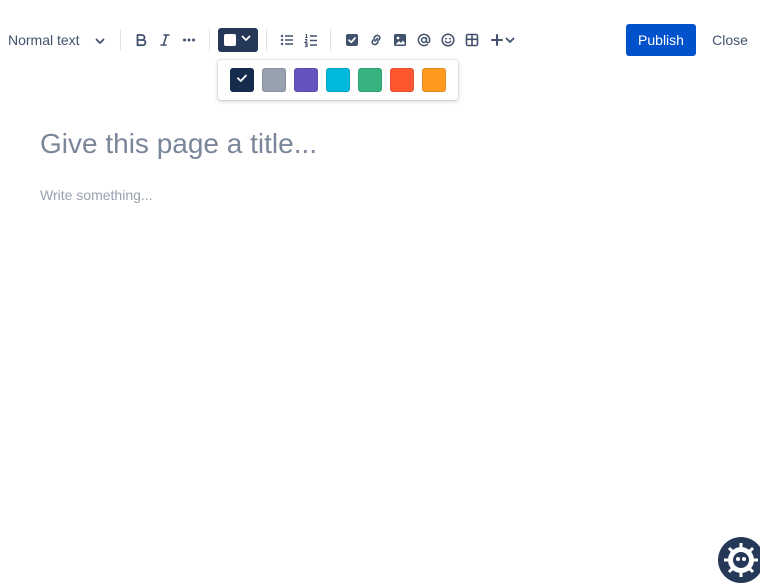  I want to click on current-color-swatch, so click(230, 40).